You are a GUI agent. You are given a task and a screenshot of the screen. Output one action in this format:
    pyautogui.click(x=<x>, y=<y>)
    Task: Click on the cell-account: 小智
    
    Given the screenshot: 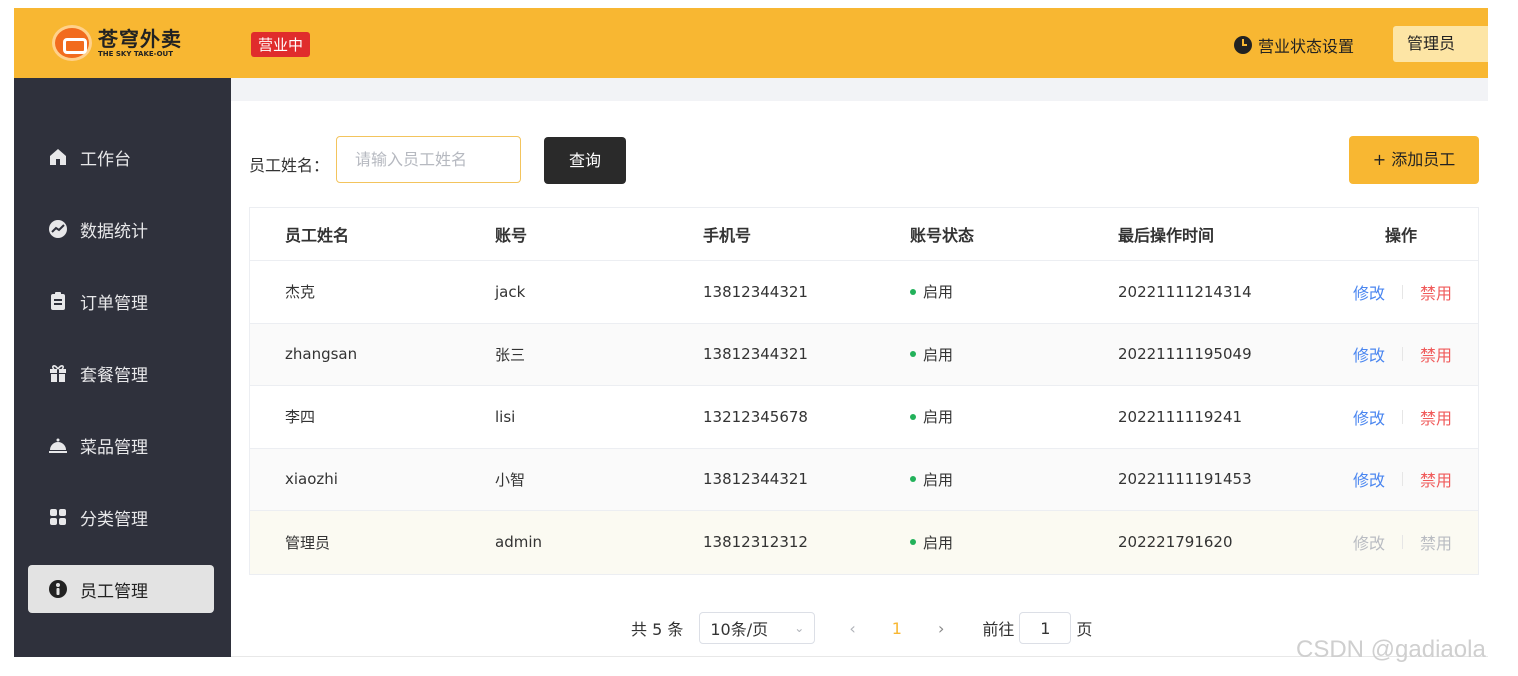 What is the action you would take?
    pyautogui.click(x=510, y=479)
    